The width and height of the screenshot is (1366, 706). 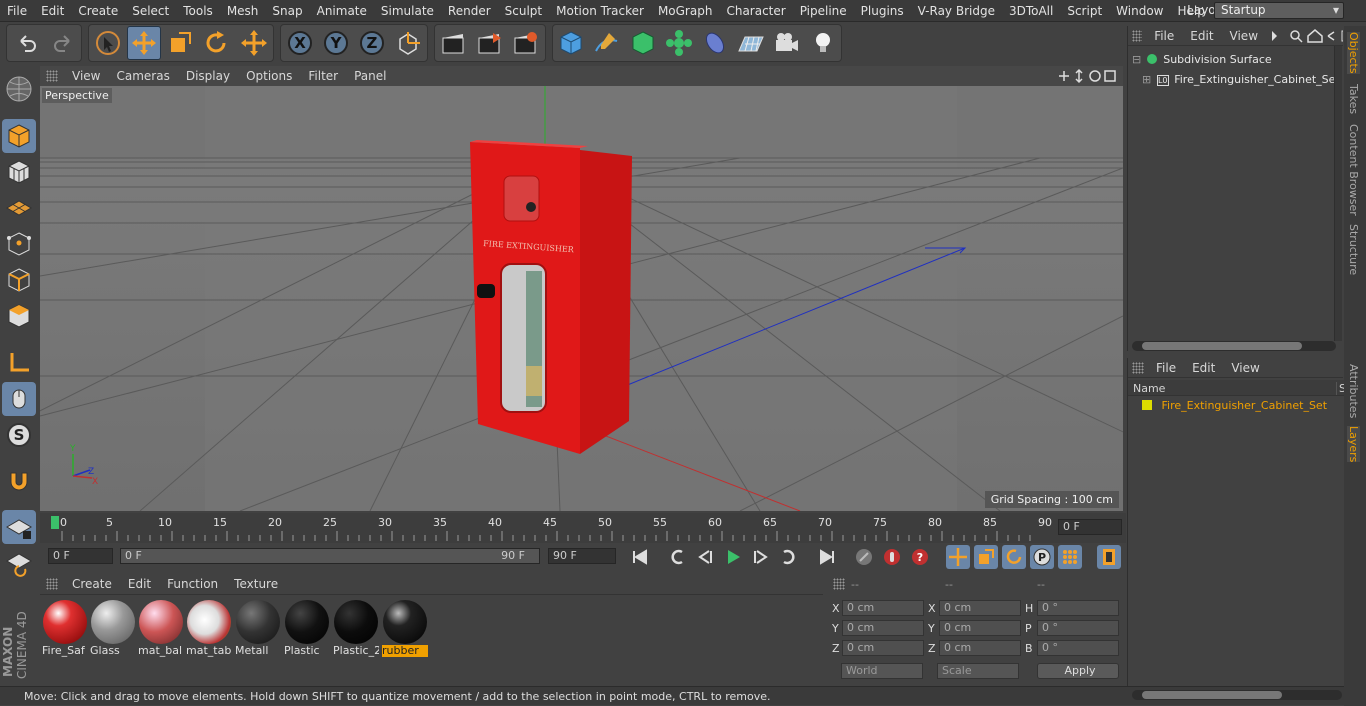 What do you see at coordinates (19, 399) in the screenshot?
I see `tweak-mode-button` at bounding box center [19, 399].